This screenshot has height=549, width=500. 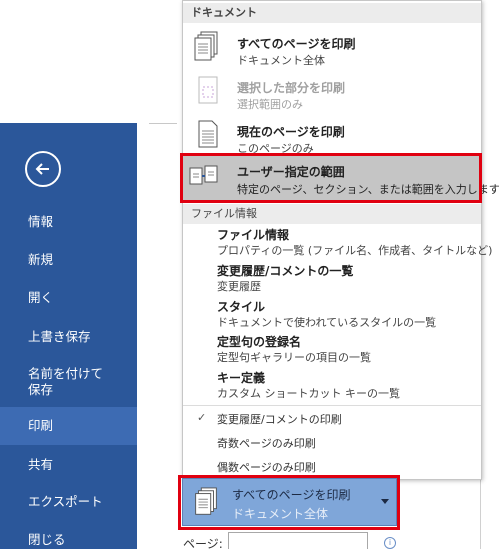 What do you see at coordinates (326, 315) in the screenshot?
I see `option-styles: スタイル ドキュメントで使われているスタイルの一覧` at bounding box center [326, 315].